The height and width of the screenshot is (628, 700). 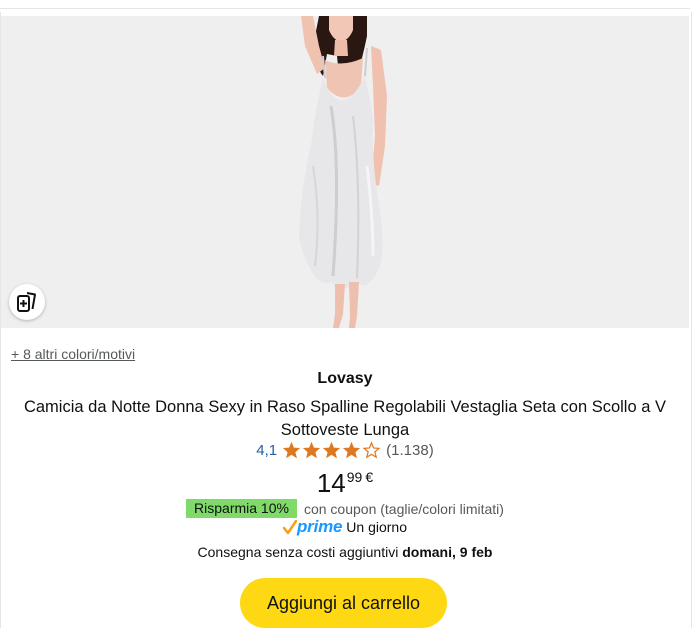 I want to click on price-currency: €, so click(x=369, y=477).